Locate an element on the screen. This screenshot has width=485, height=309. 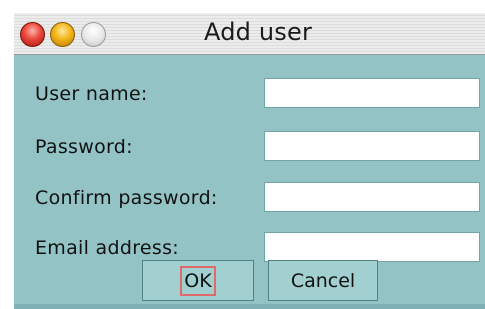
password-label: Password: is located at coordinates (84, 147).